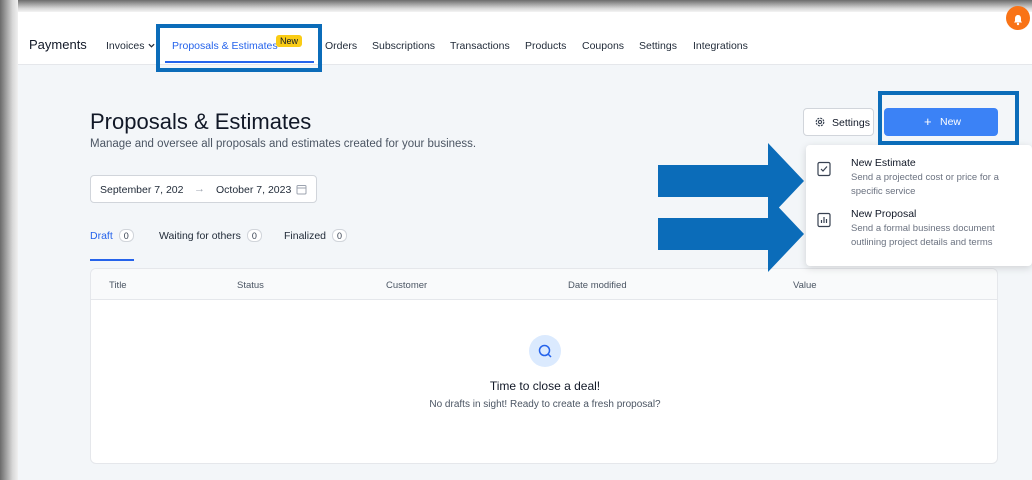 This screenshot has width=1032, height=480. Describe the element at coordinates (805, 285) in the screenshot. I see `column-header-value: Value` at that location.